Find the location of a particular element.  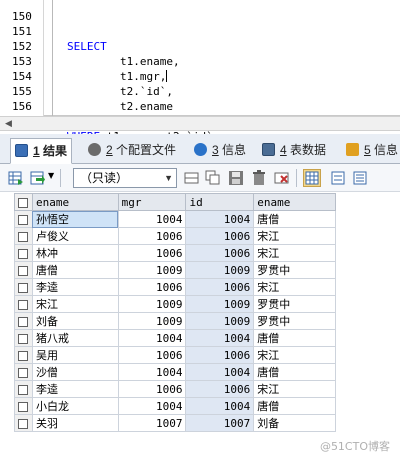

table-row: 小白龙 1004 1004 唐僧 is located at coordinates (175, 406).